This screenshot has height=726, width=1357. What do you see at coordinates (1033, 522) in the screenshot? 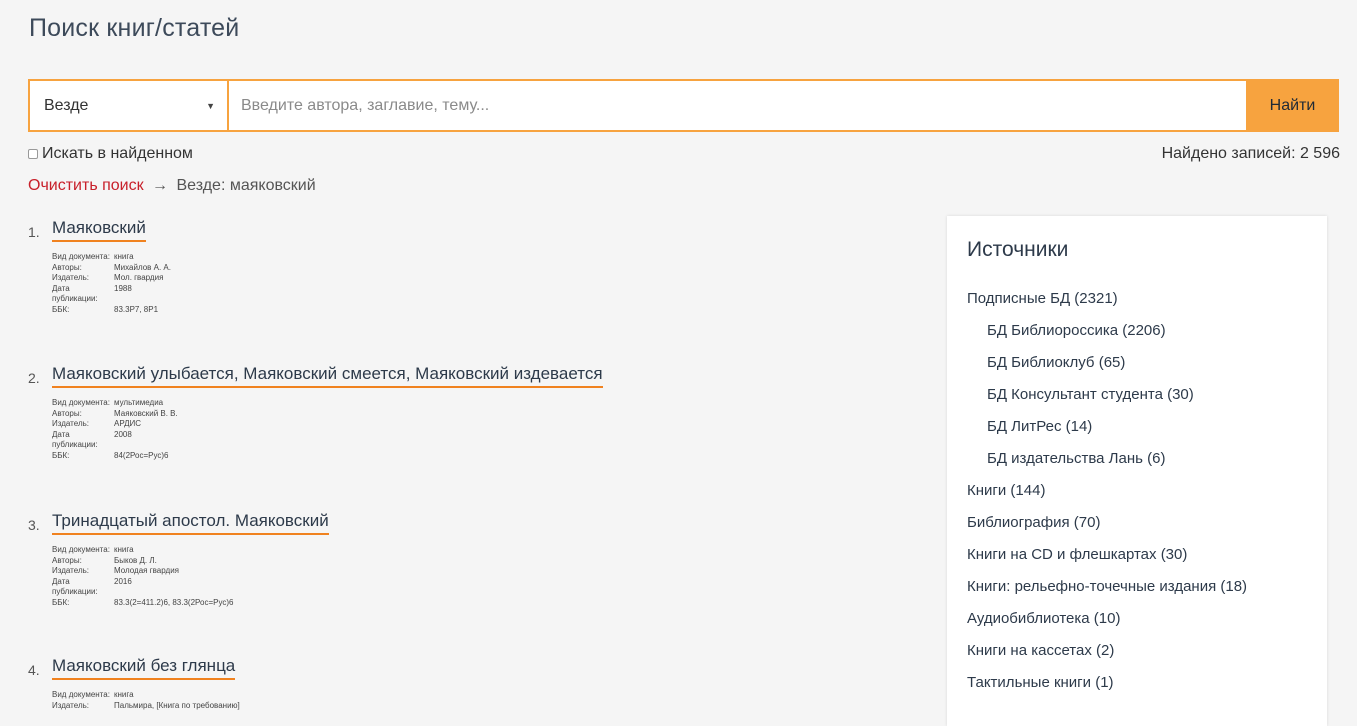
I see `source-link-bibliography: Библиография (70)` at bounding box center [1033, 522].